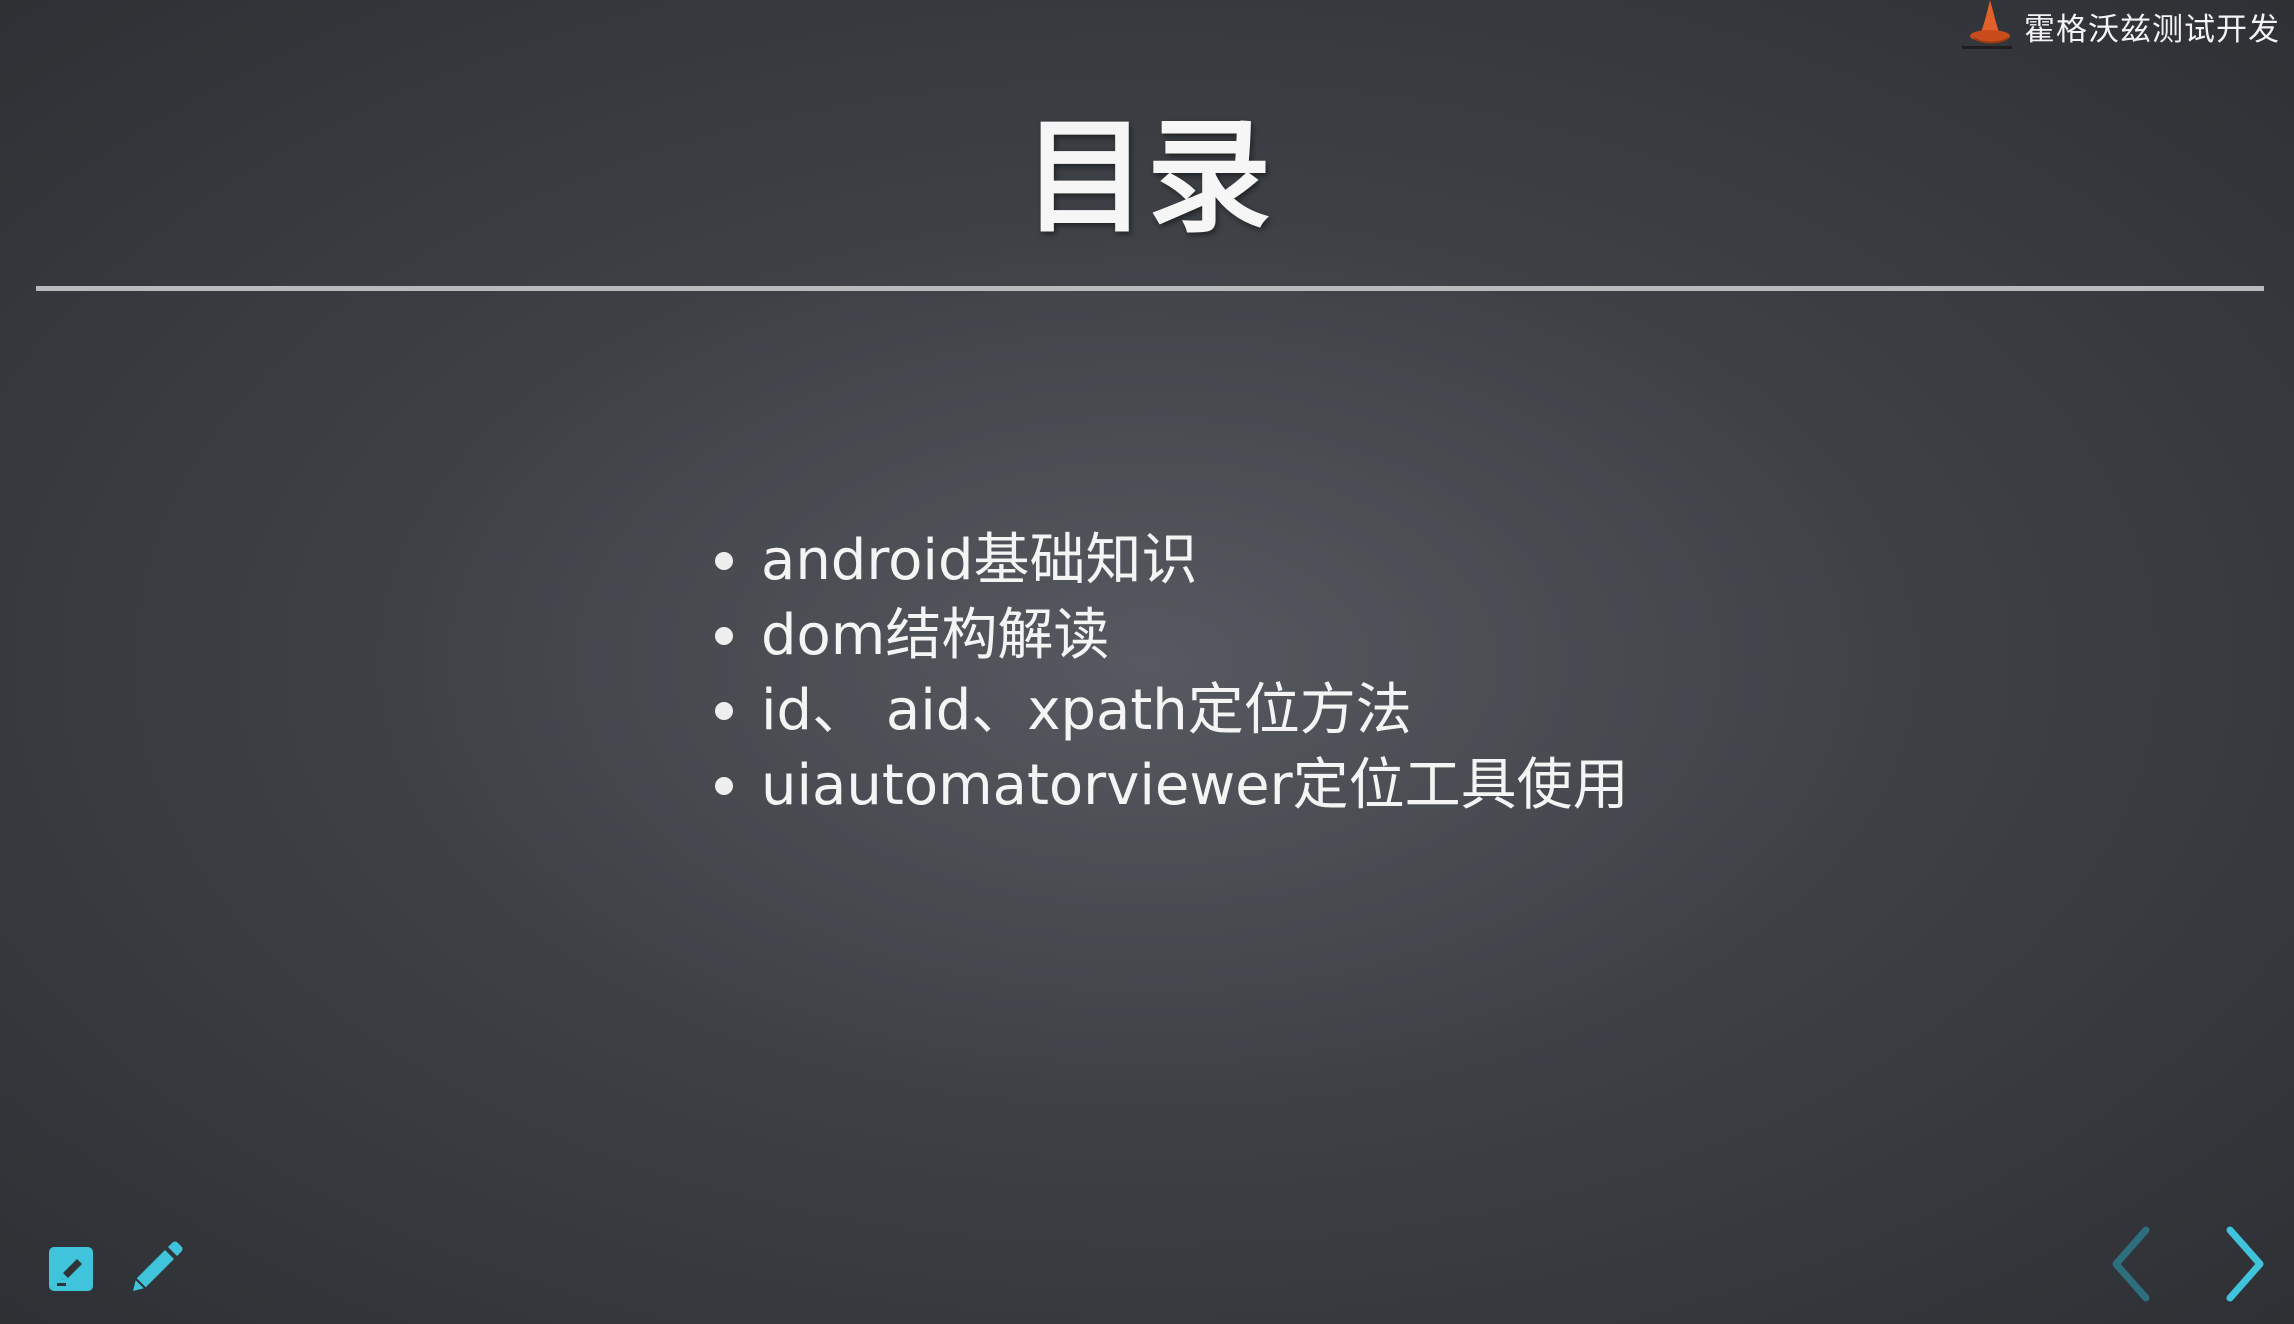 The image size is (2294, 1324). I want to click on chevron-left-icon, so click(2131, 1264).